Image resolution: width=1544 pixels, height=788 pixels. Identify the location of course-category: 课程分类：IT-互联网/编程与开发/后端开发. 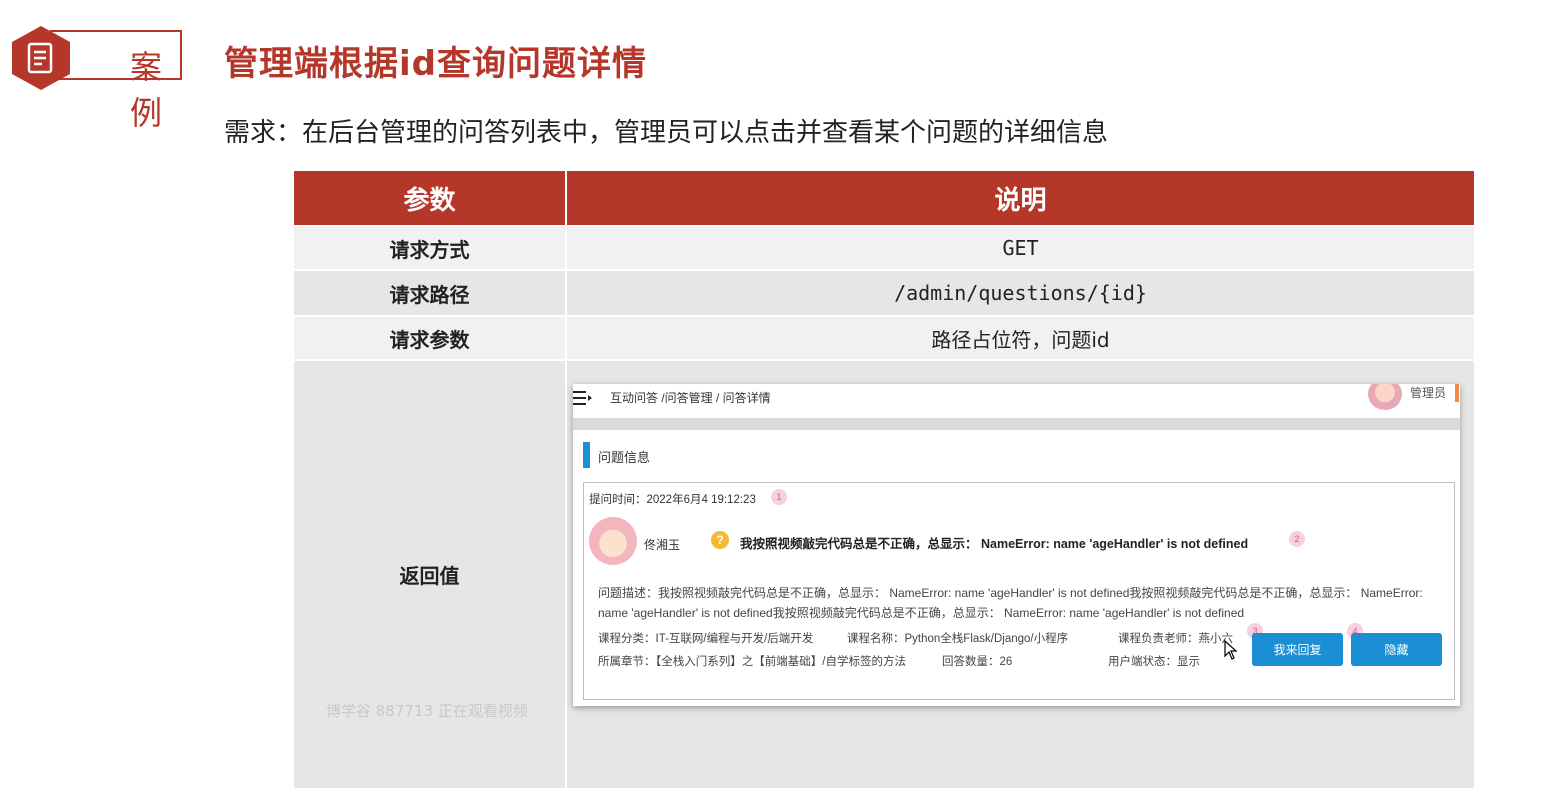
(706, 639).